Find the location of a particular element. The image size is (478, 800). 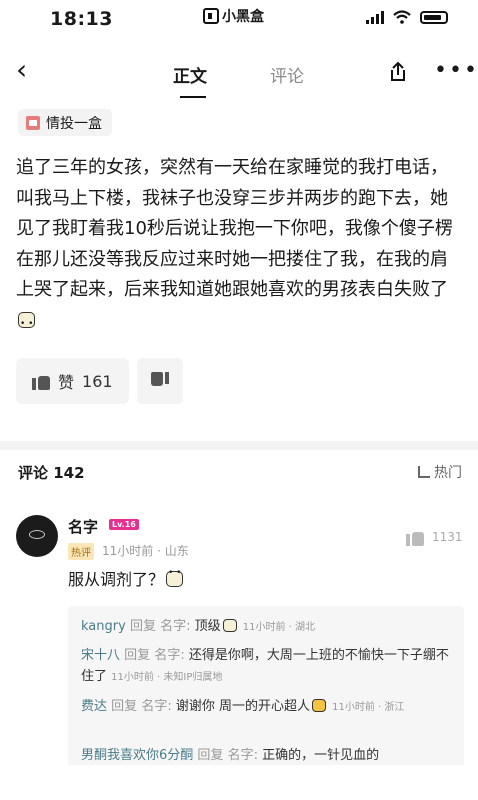

battery-icon is located at coordinates (434, 17).